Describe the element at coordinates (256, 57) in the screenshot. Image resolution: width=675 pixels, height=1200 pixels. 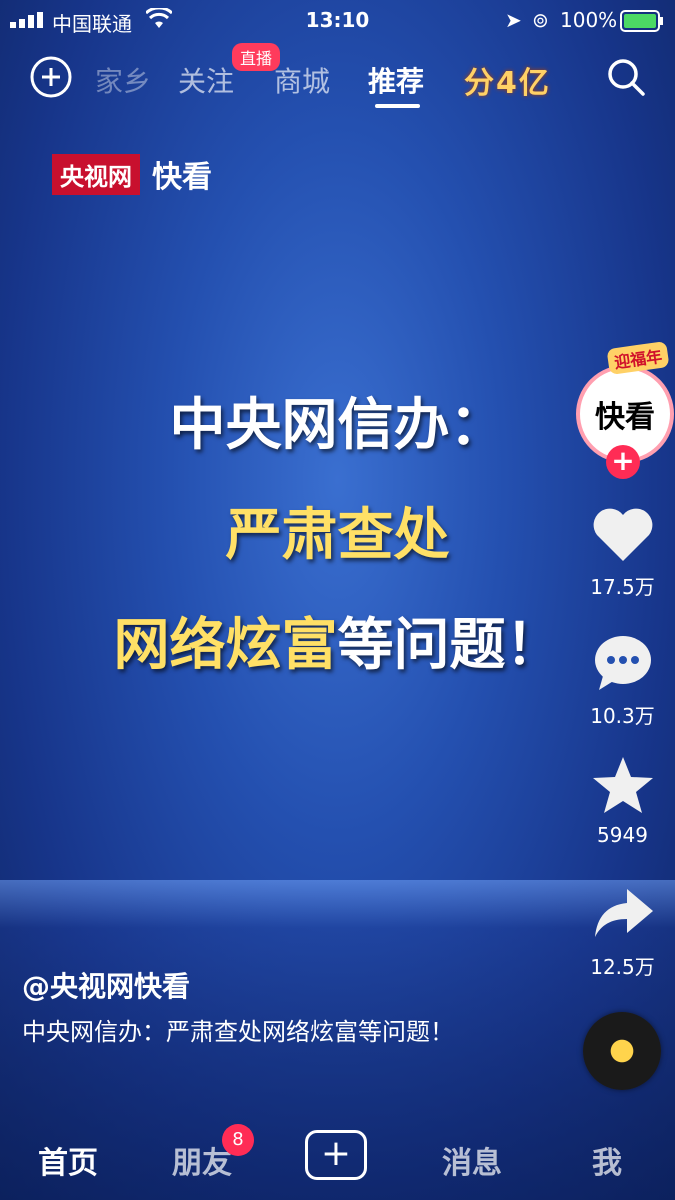
I see `live-badge: 直播` at that location.